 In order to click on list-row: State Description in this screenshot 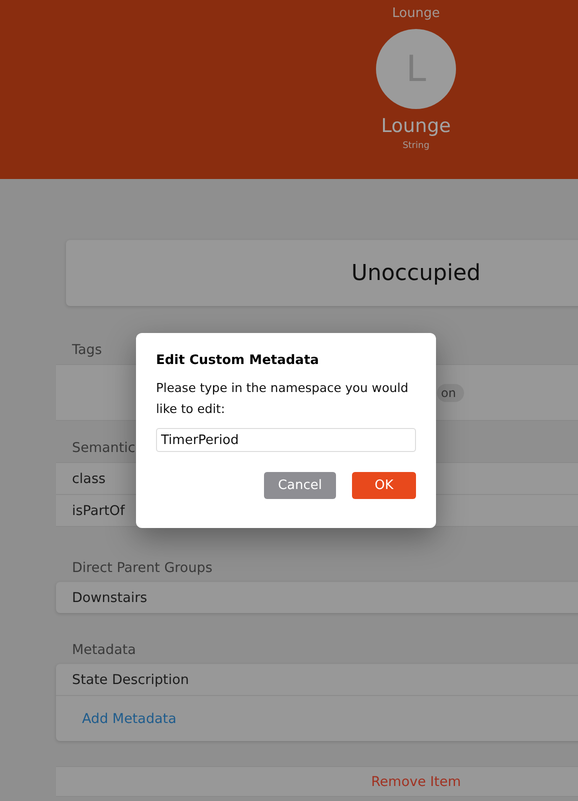, I will do `click(317, 680)`.